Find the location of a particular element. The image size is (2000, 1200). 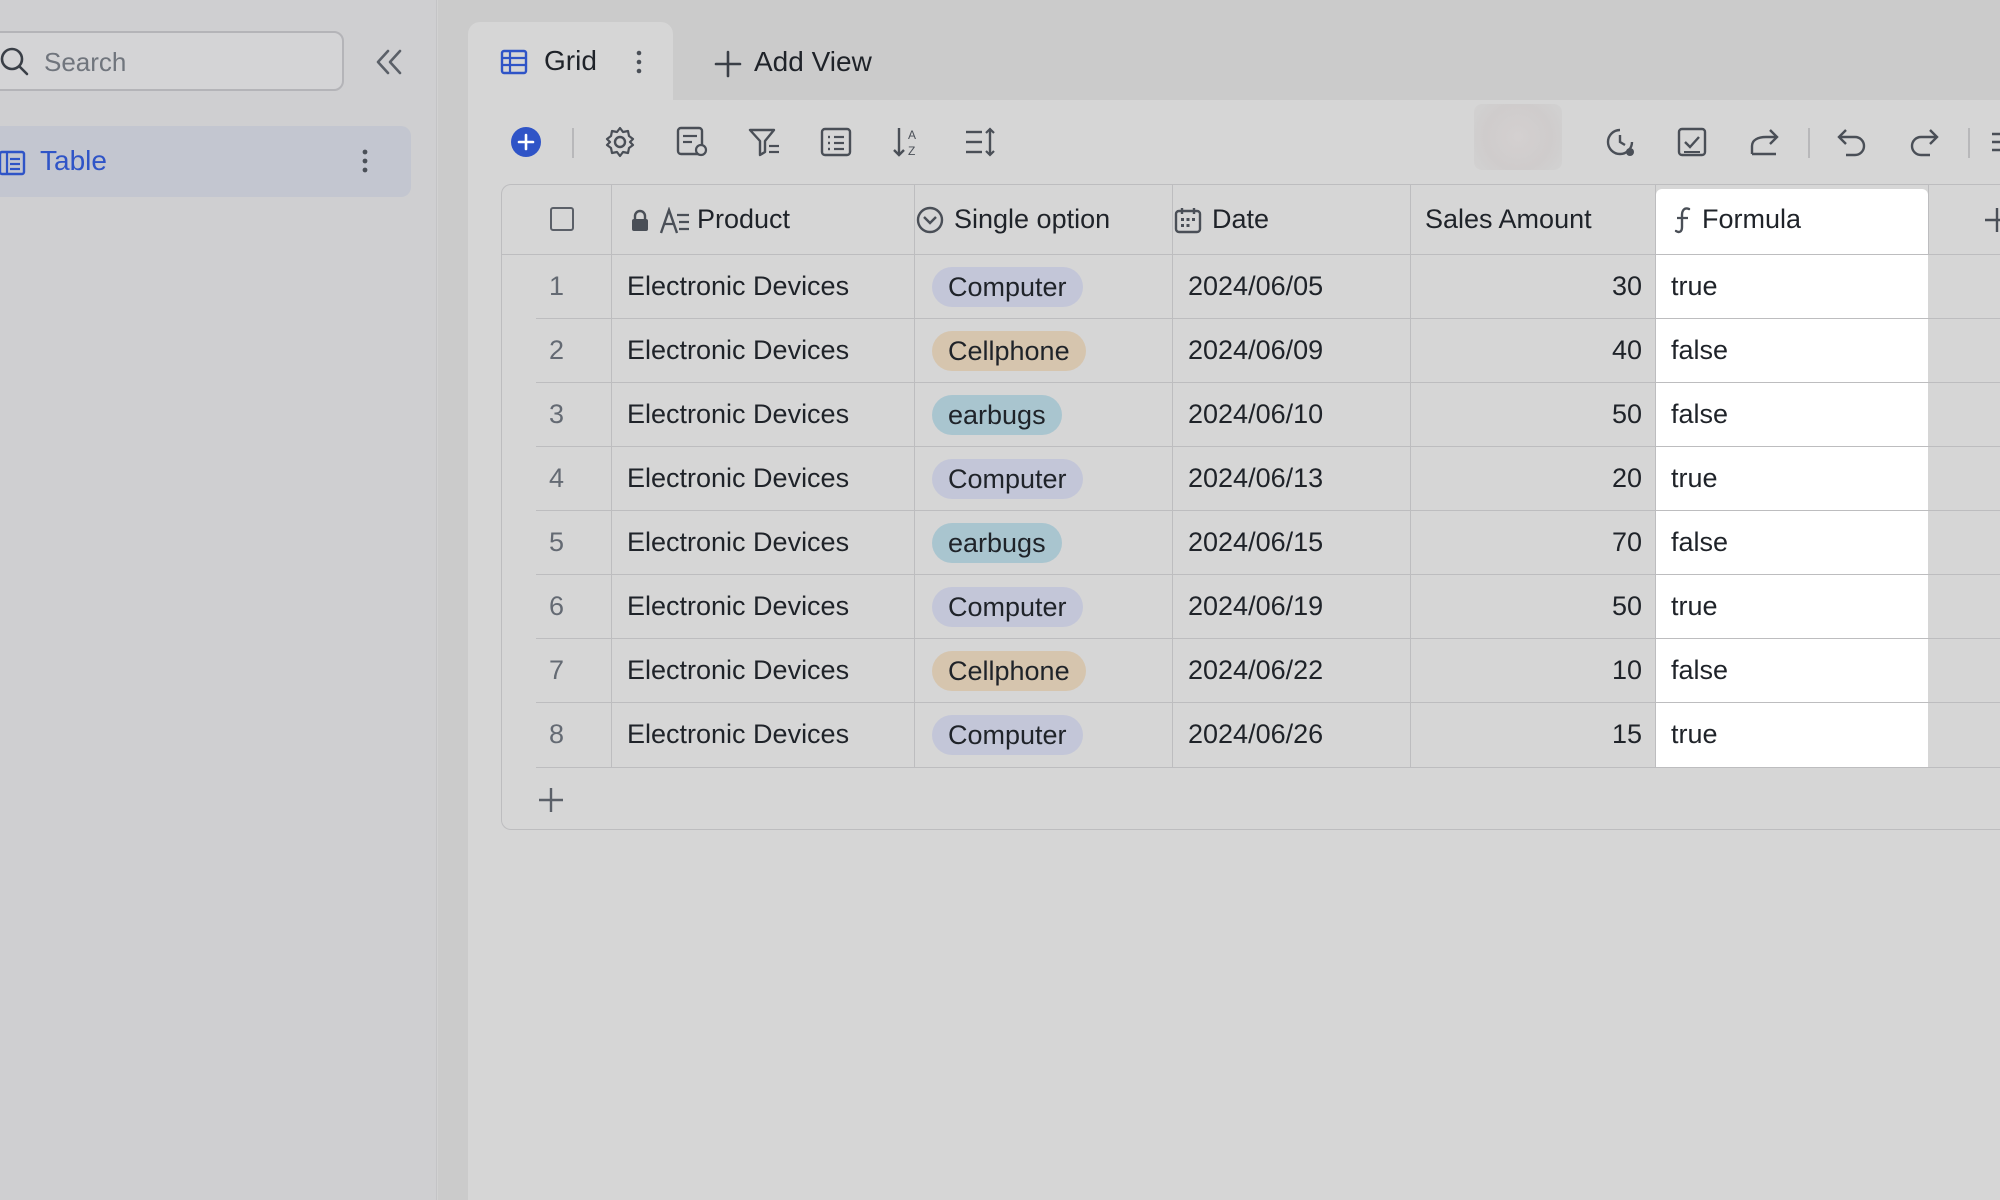

svg-text: A is located at coordinates (912, 135).